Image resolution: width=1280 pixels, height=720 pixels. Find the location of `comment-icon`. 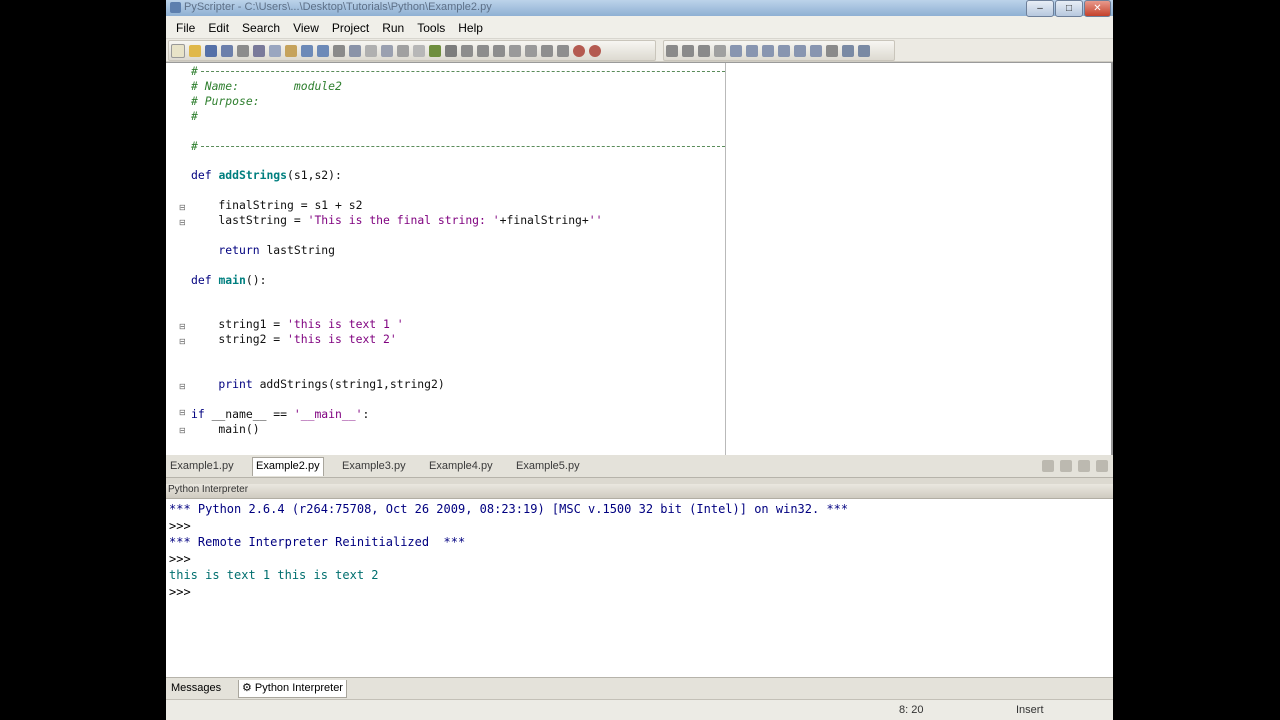

comment-icon is located at coordinates (768, 50).